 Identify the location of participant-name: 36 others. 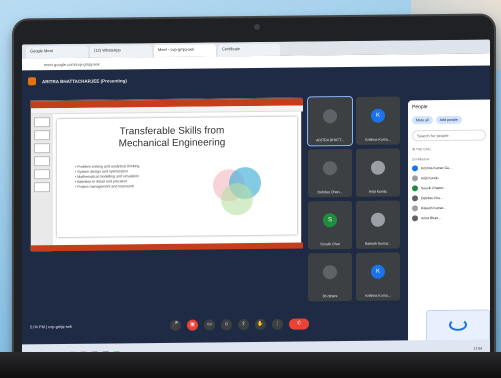
(330, 296).